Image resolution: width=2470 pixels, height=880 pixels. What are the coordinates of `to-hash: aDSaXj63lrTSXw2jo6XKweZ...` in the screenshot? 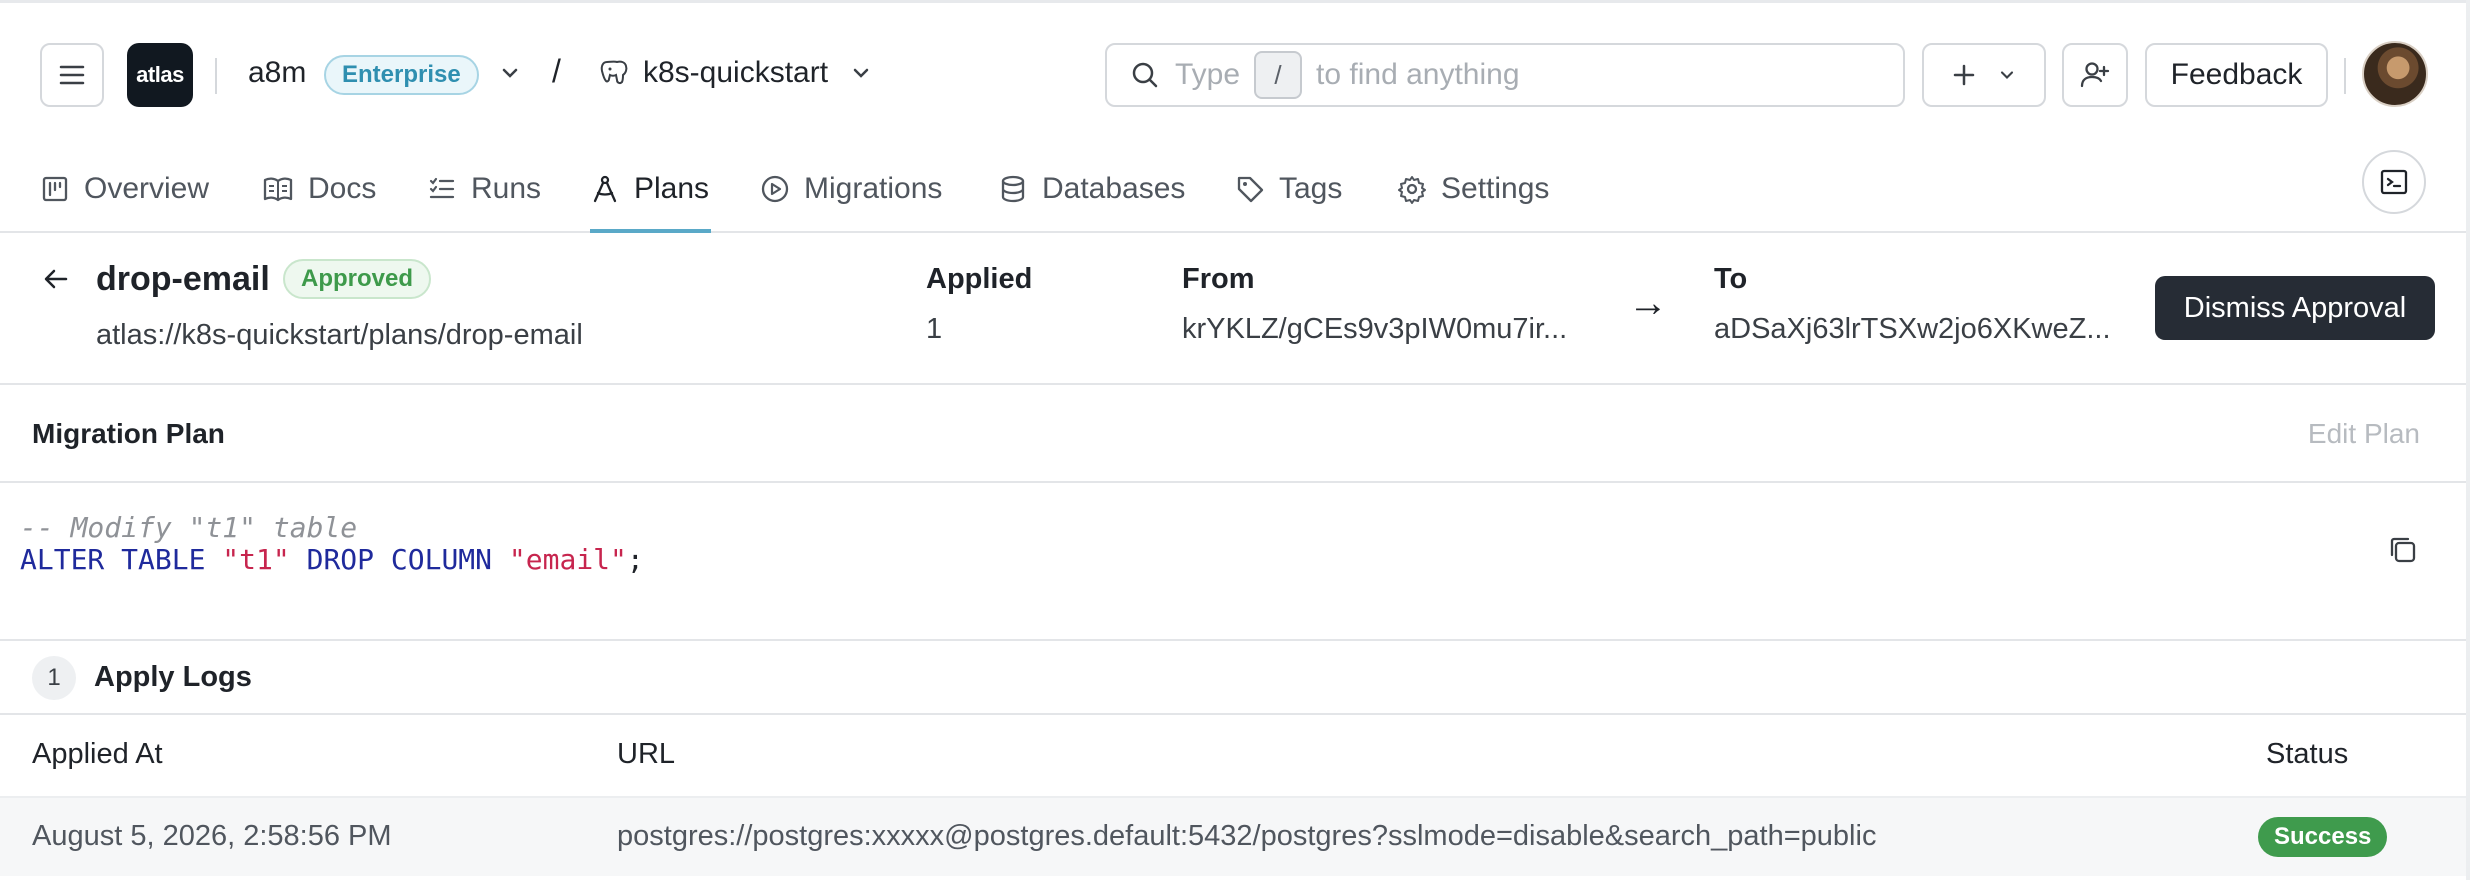 It's located at (1912, 329).